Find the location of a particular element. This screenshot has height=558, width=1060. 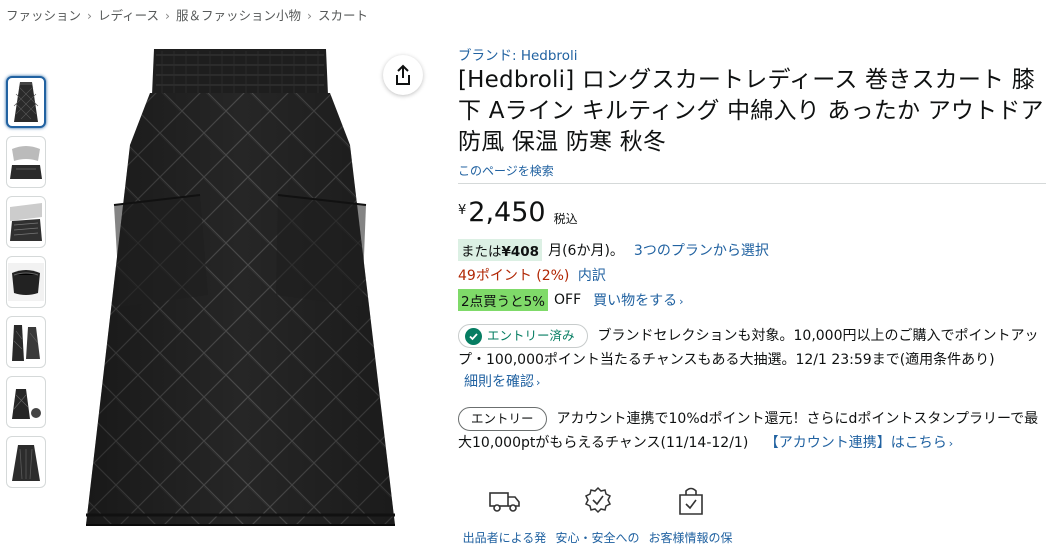

entry-done-pill: エントリー済み is located at coordinates (523, 336).